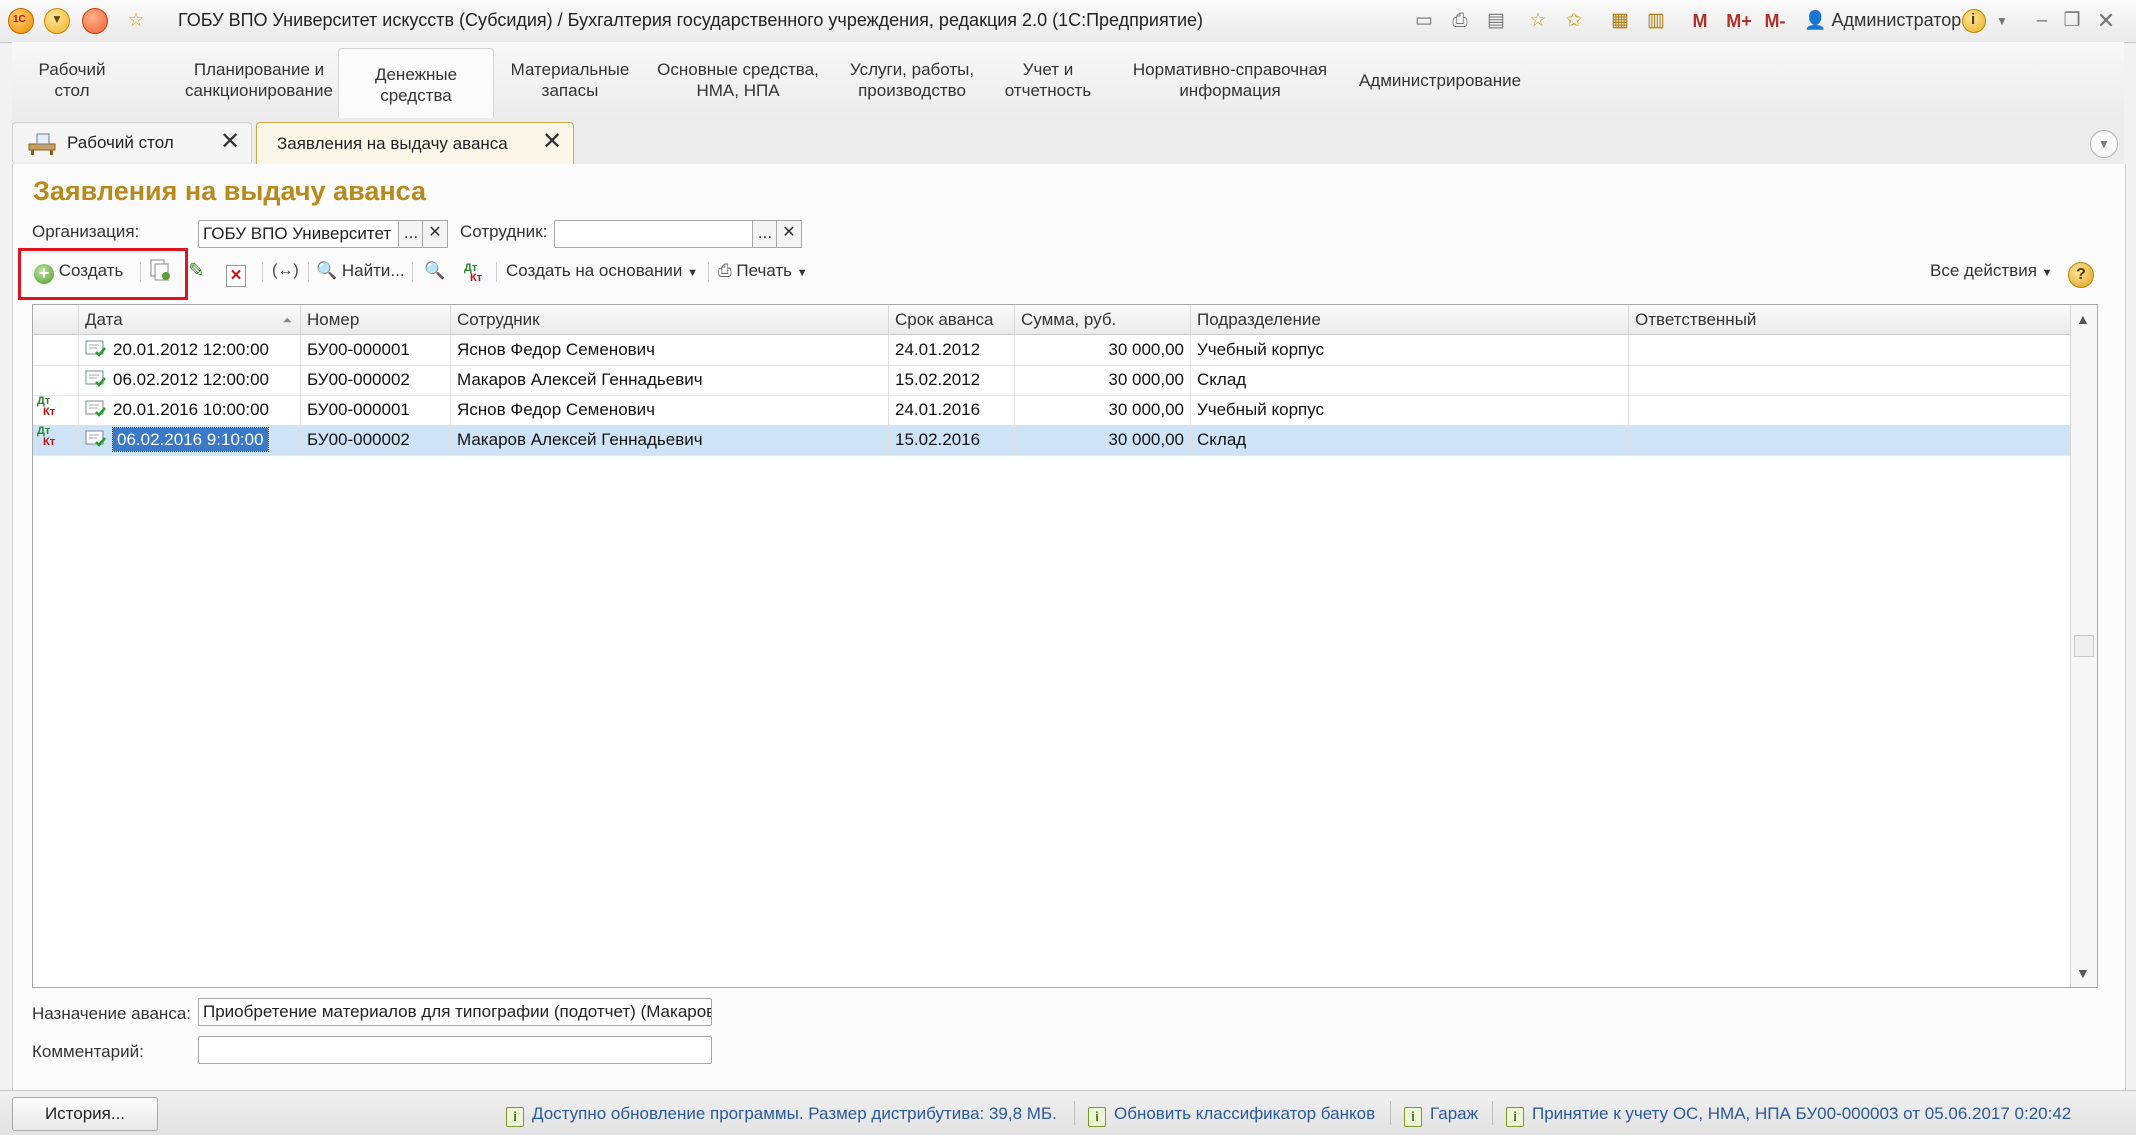 Image resolution: width=2136 pixels, height=1135 pixels. Describe the element at coordinates (670, 320) in the screenshot. I see `column-header-employee: Сотрудник` at that location.